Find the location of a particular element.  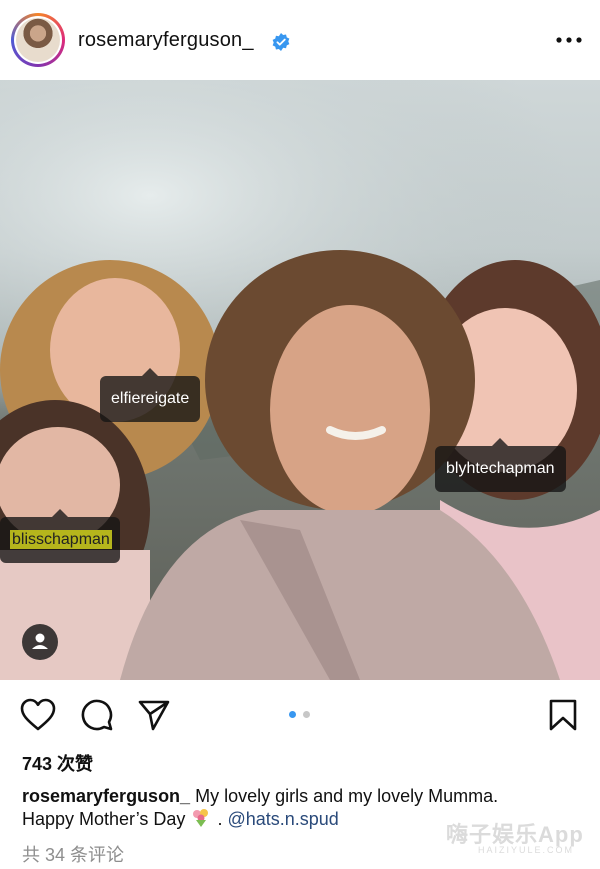

carousel-dot-active is located at coordinates (292, 714).